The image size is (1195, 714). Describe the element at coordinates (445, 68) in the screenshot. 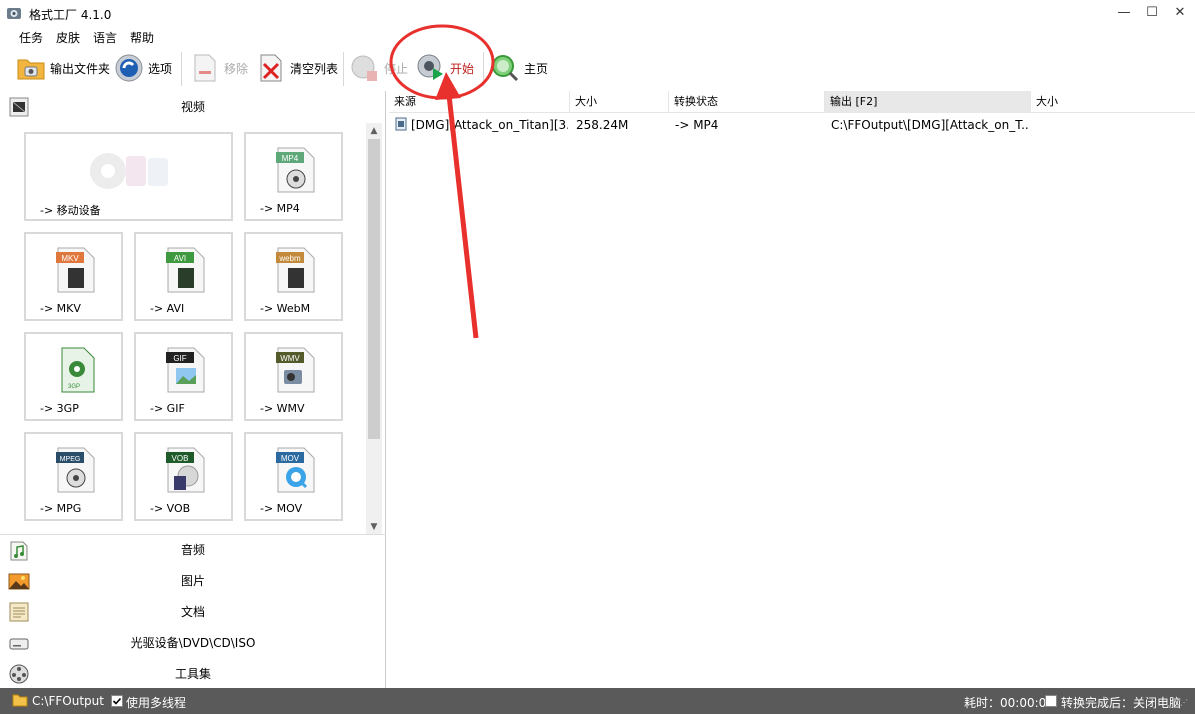

I see `start-button: 开始` at that location.